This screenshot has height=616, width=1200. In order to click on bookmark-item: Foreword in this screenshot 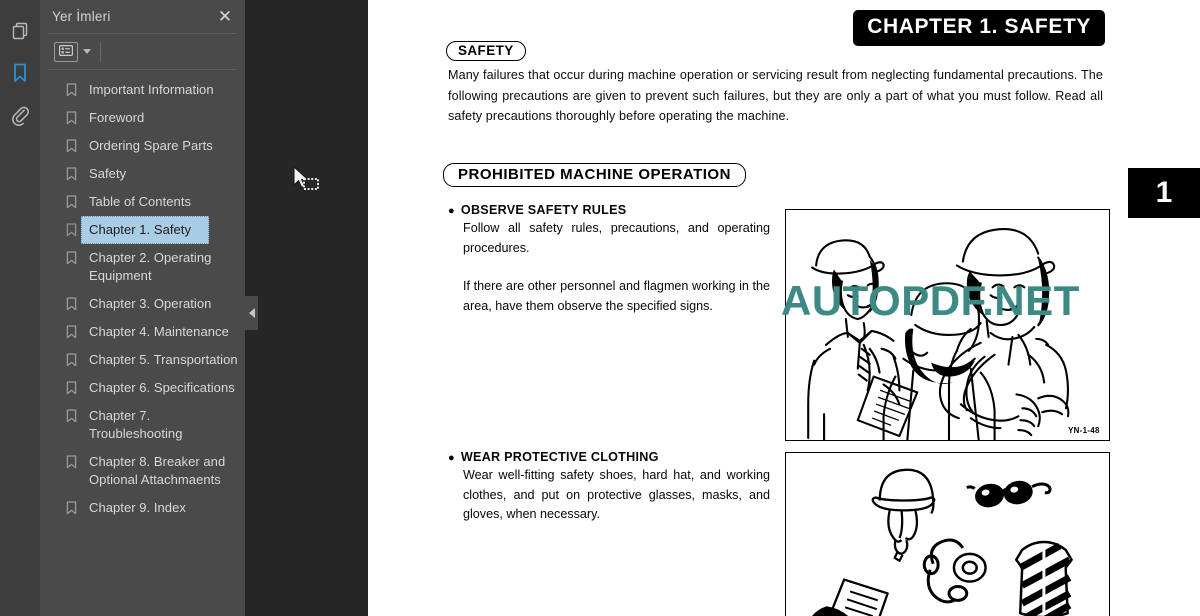, I will do `click(142, 118)`.